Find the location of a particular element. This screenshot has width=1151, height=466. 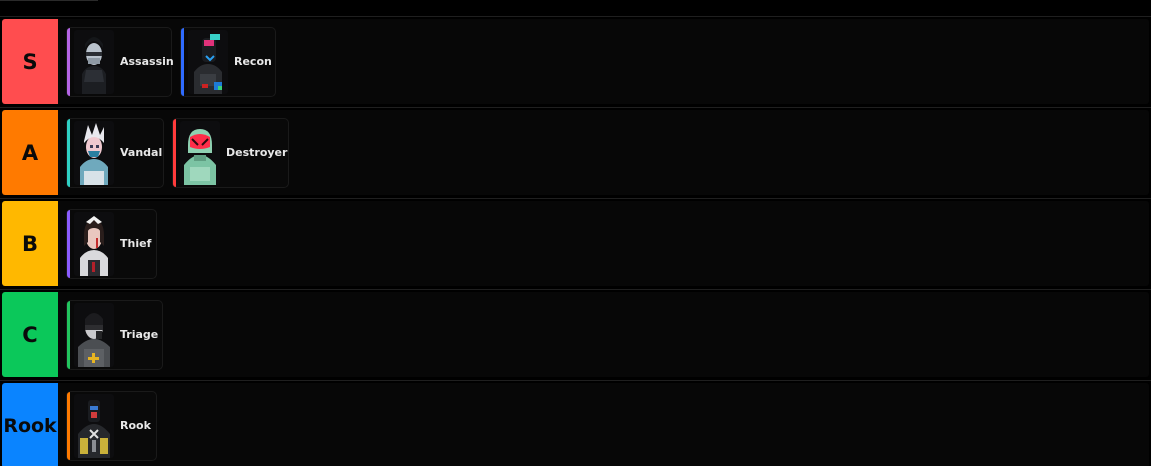

card-label: Destroyer is located at coordinates (257, 152).